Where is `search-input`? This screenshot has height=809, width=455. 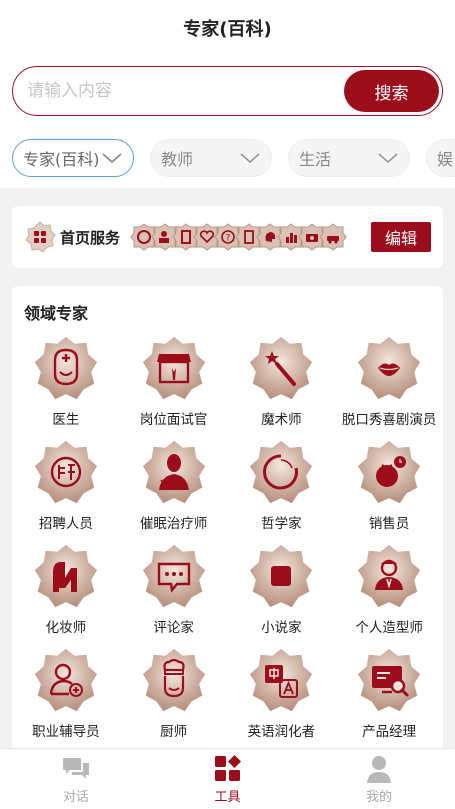
search-input is located at coordinates (185, 91).